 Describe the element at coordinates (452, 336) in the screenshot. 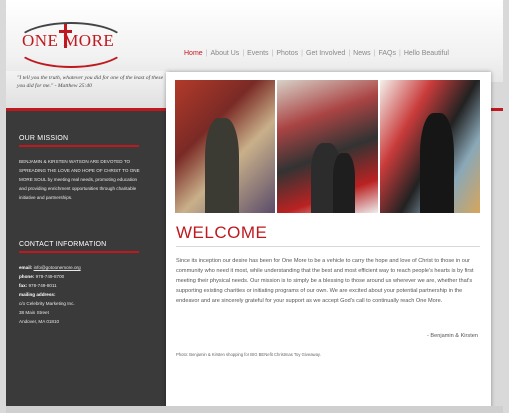

I see `signature: - Benjamin & Kirsten` at that location.